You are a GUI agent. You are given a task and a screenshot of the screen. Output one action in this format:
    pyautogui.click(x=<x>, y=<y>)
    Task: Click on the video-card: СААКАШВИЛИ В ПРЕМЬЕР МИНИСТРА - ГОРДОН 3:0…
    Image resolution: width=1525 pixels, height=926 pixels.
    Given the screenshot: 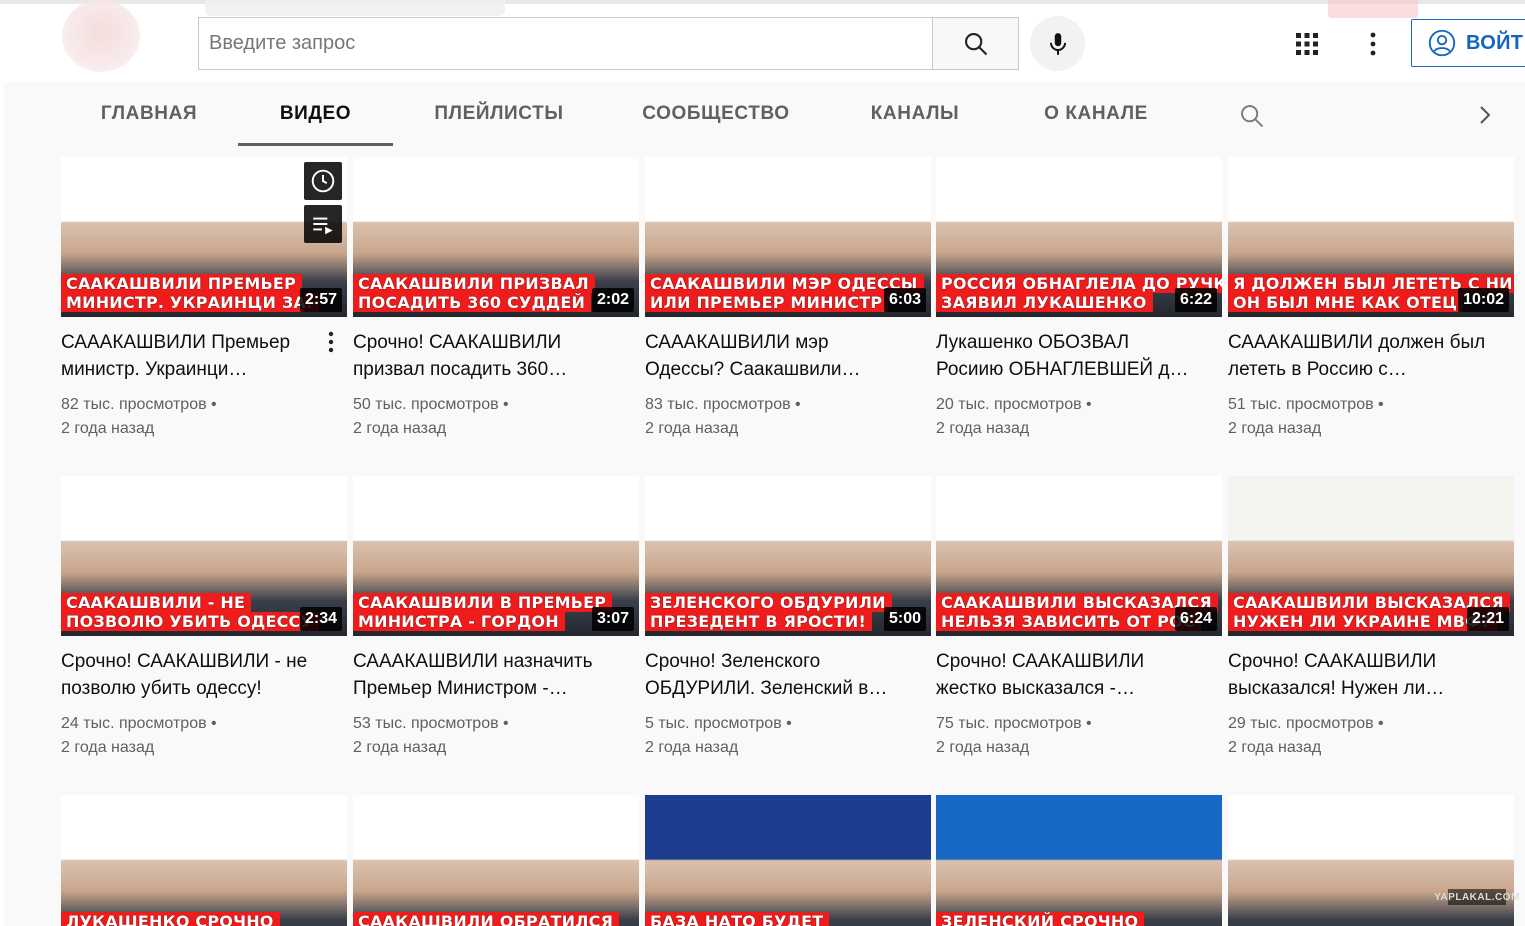 What is the action you would take?
    pyautogui.click(x=496, y=618)
    